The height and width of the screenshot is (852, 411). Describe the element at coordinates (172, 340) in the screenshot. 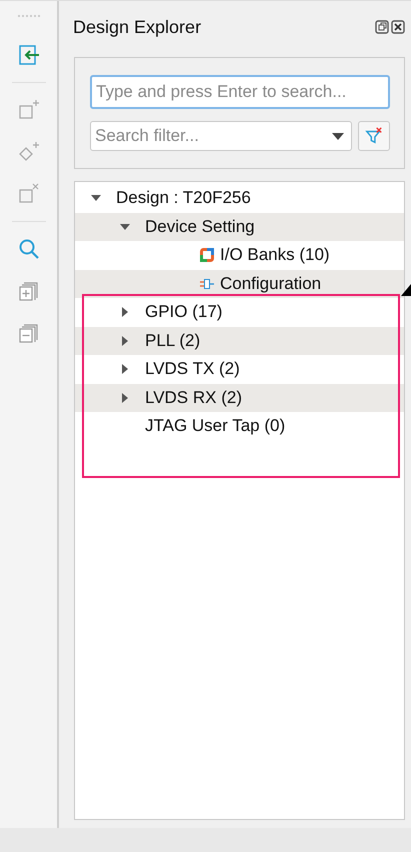

I see `tree-item: PLL (2)` at that location.